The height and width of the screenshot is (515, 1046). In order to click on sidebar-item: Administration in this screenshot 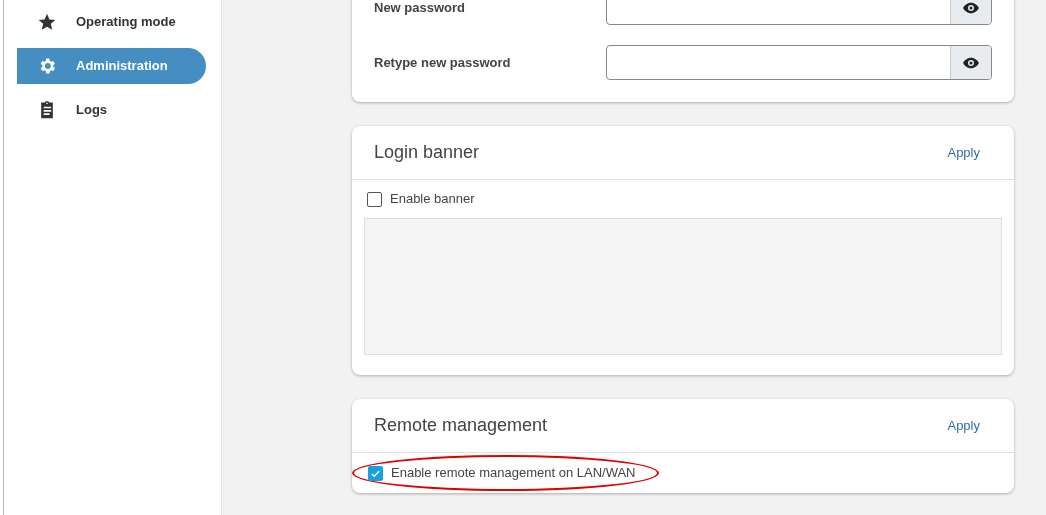, I will do `click(111, 66)`.